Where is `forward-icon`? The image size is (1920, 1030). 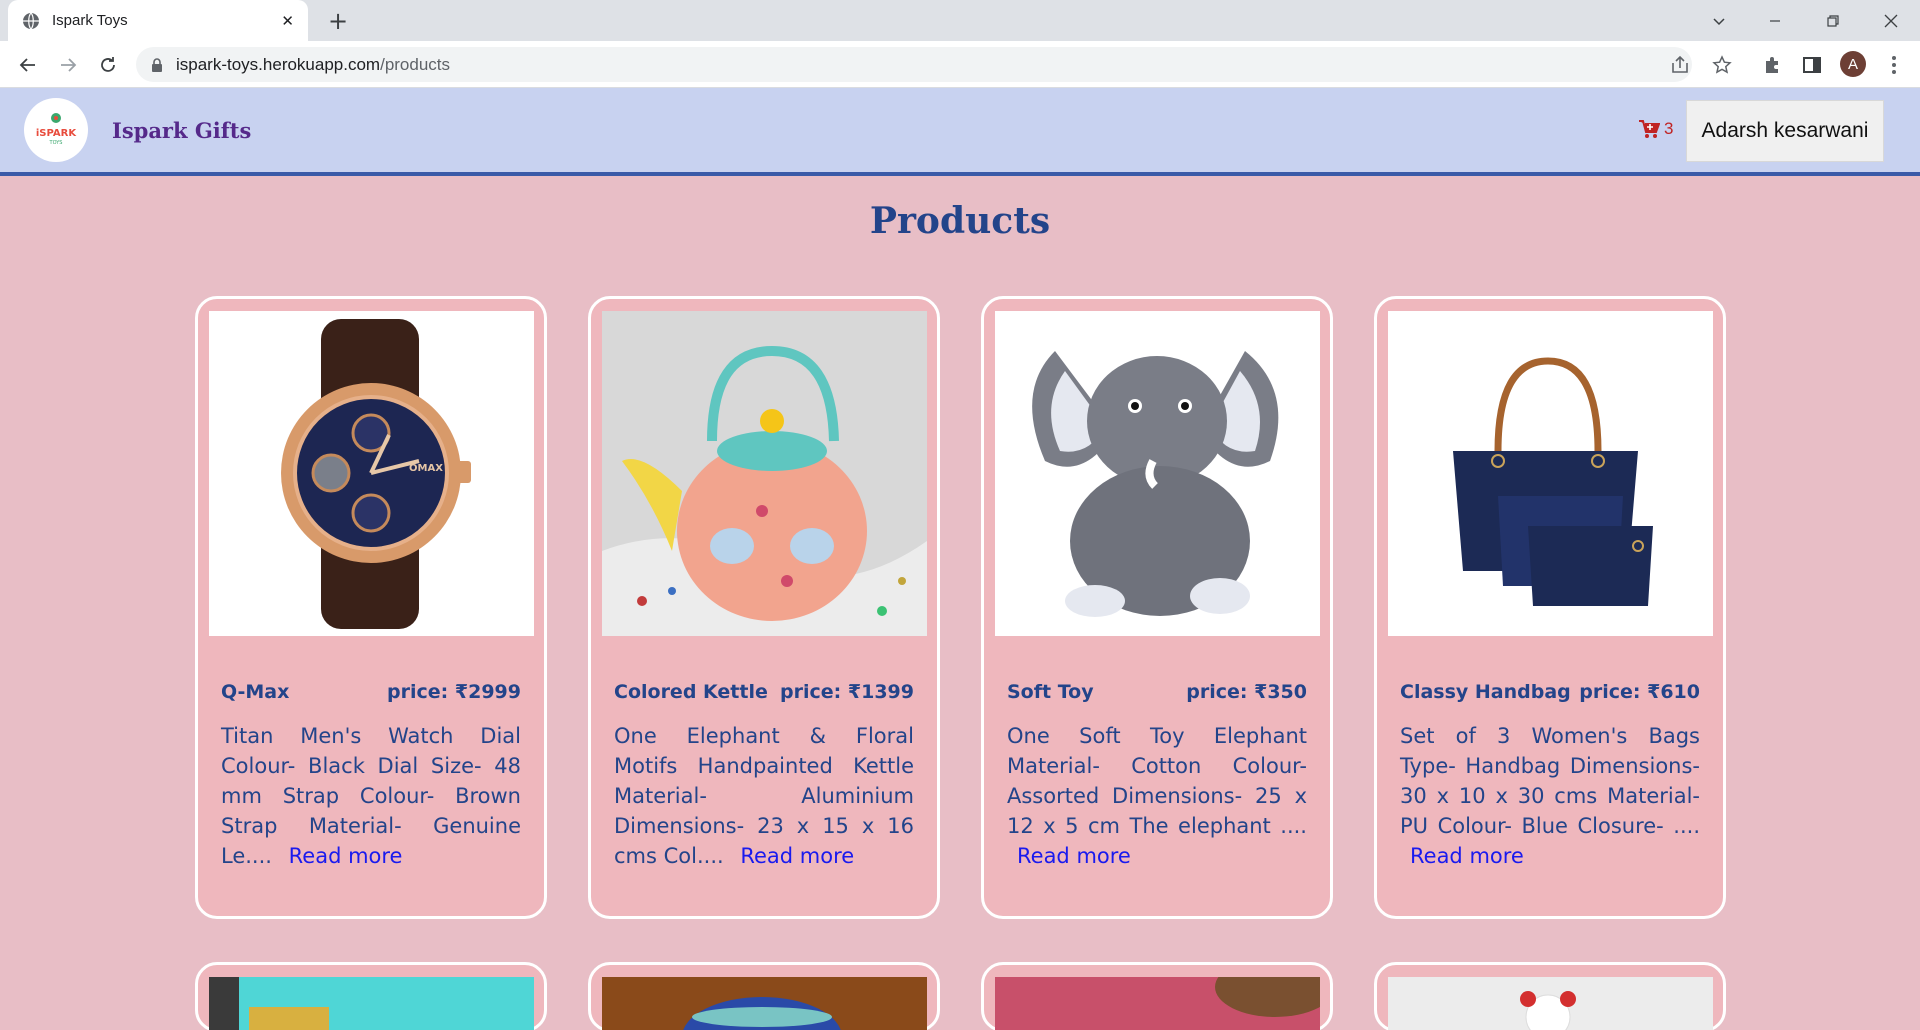 forward-icon is located at coordinates (68, 65).